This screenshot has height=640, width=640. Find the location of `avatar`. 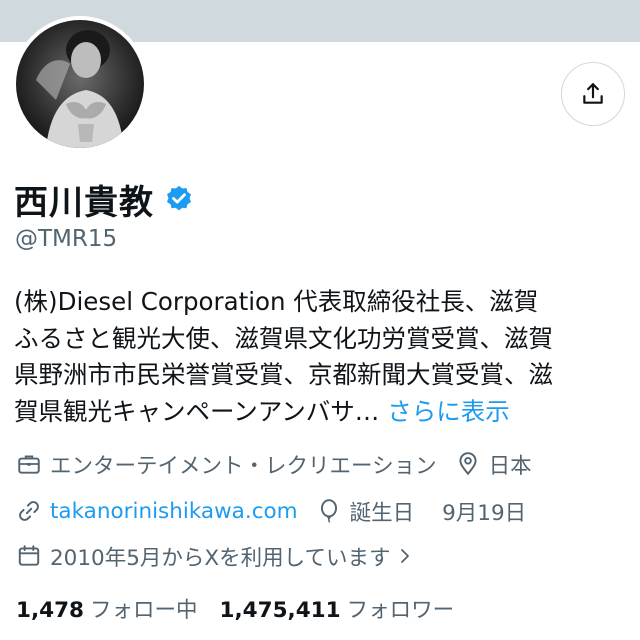

avatar is located at coordinates (80, 84).